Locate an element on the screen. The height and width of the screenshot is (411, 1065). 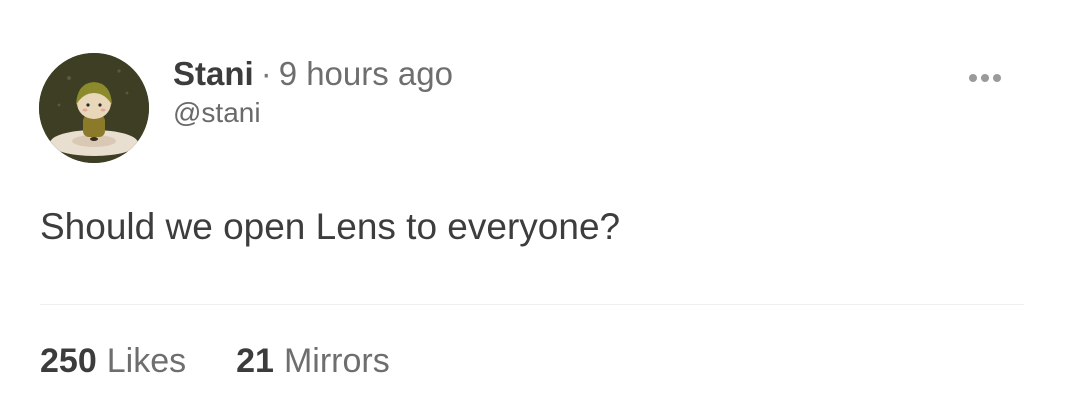
post-content: Should we open Lens to everyone? is located at coordinates (330, 226).